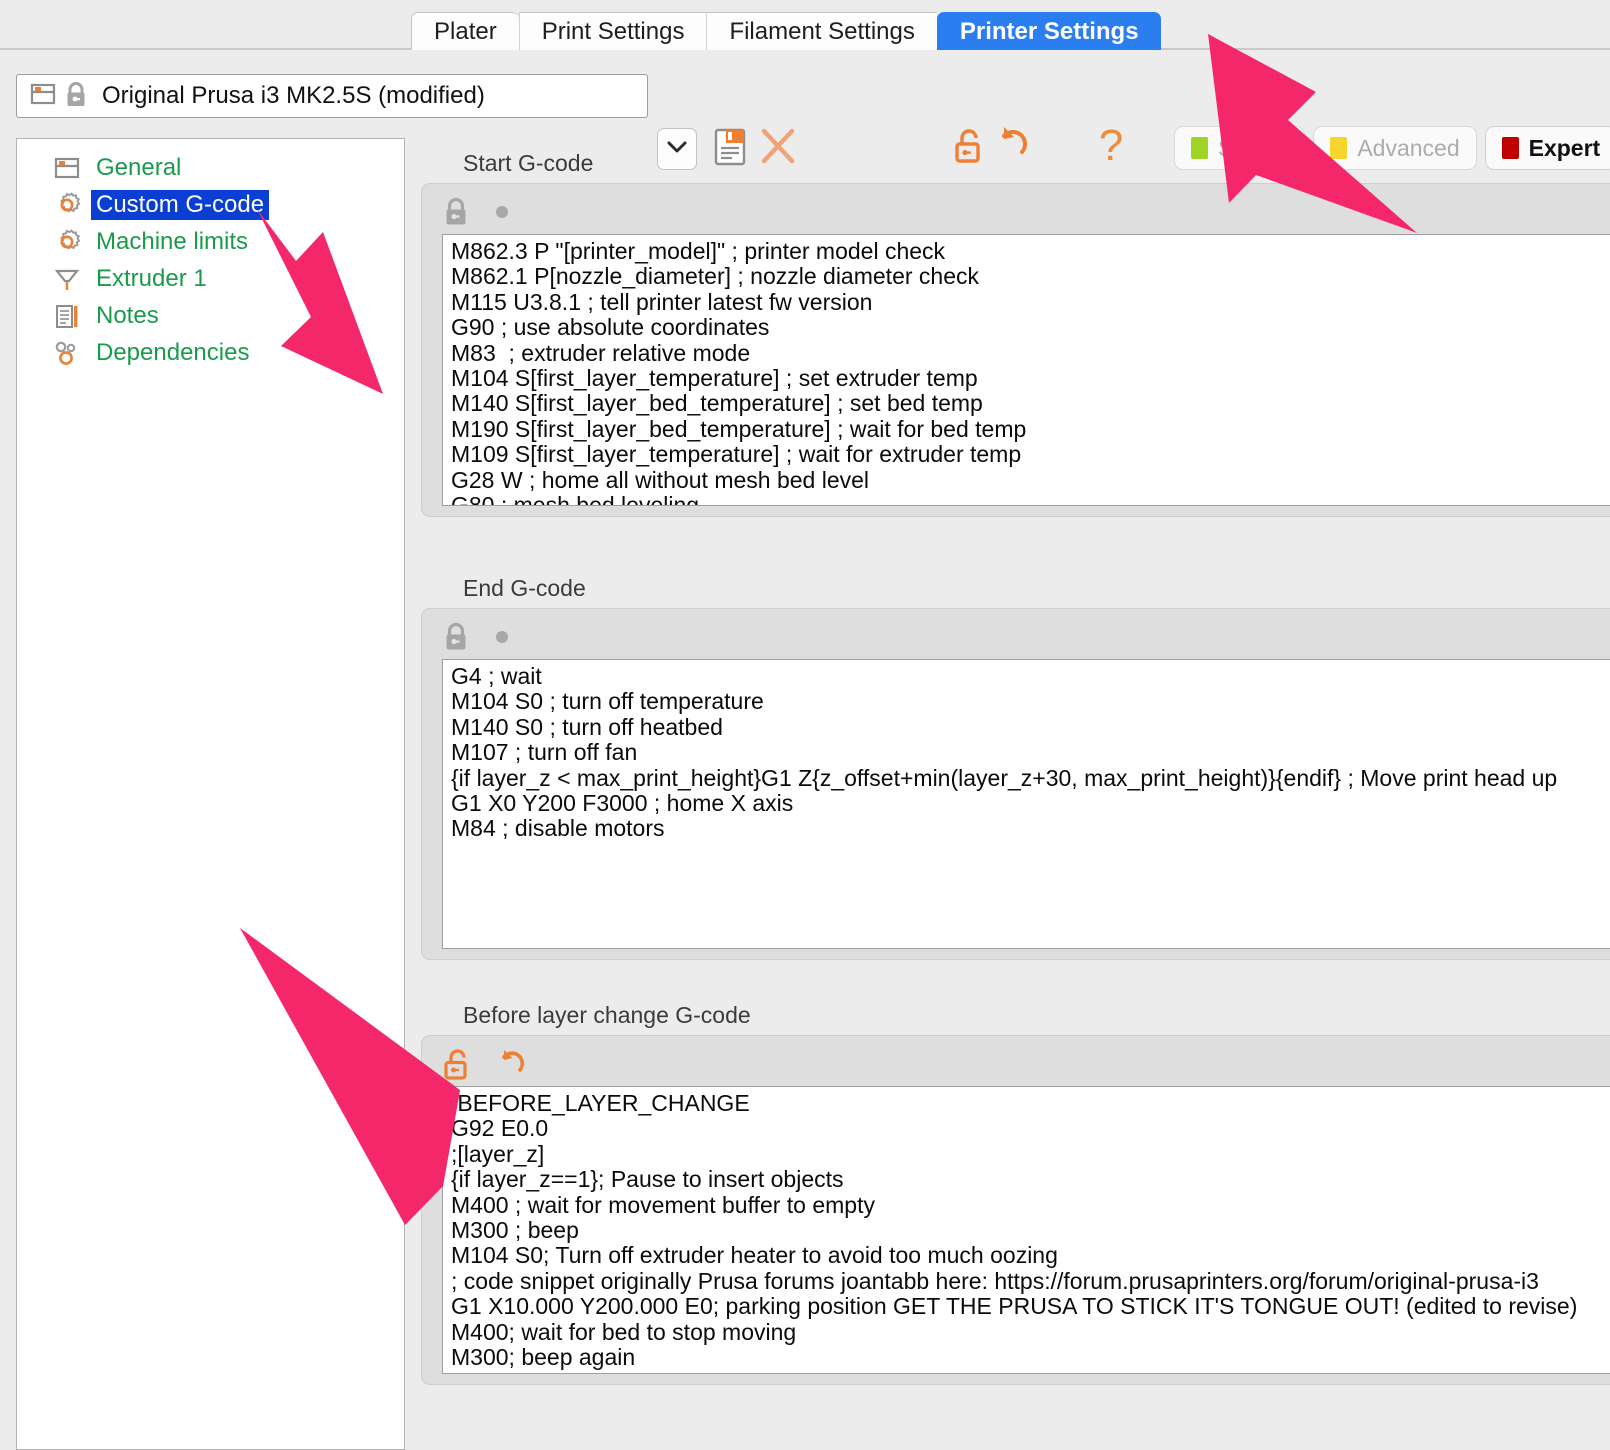 This screenshot has height=1450, width=1610. What do you see at coordinates (622, 803) in the screenshot?
I see `code-line: G1 X0 Y200 F3000 ; home X axis` at bounding box center [622, 803].